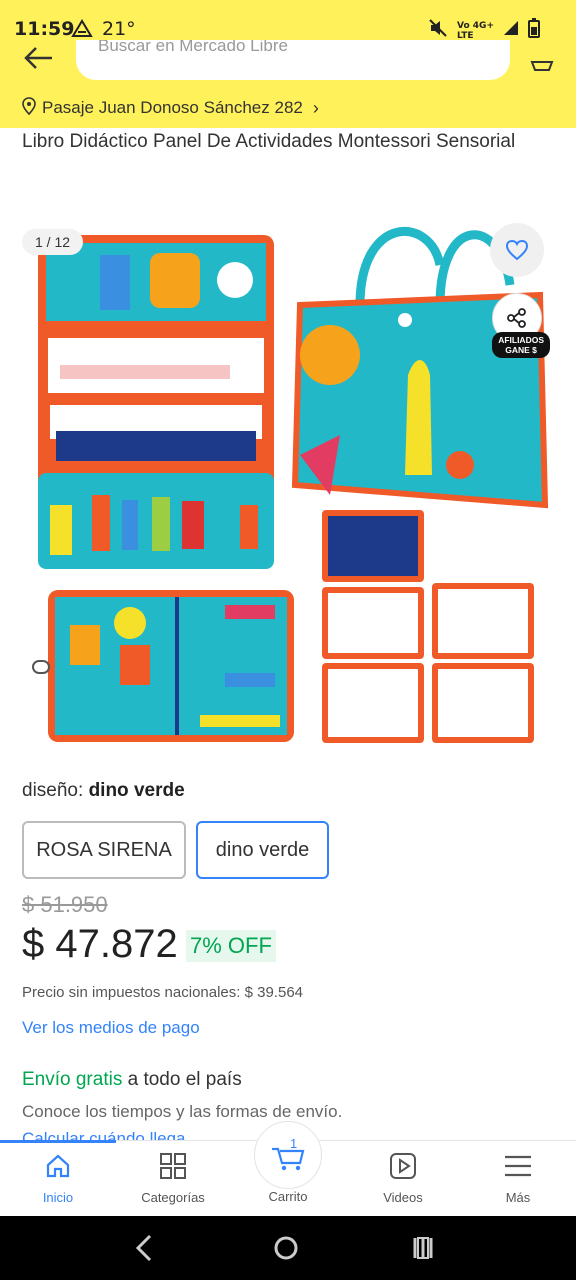 The height and width of the screenshot is (1280, 576). Describe the element at coordinates (58, 1141) in the screenshot. I see `active-tab-indicator` at that location.